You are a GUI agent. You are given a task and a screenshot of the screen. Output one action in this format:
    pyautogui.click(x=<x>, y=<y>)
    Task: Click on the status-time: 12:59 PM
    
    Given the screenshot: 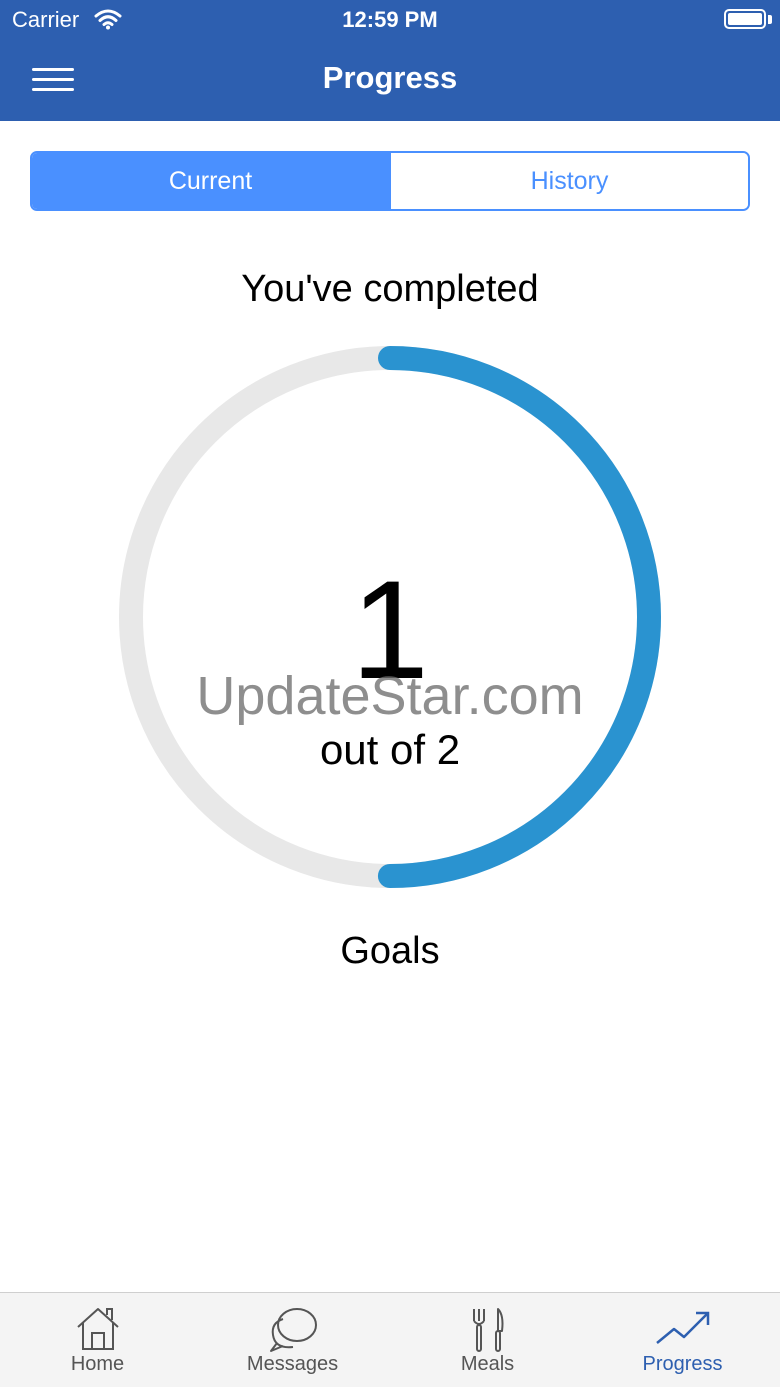 What is the action you would take?
    pyautogui.click(x=390, y=19)
    